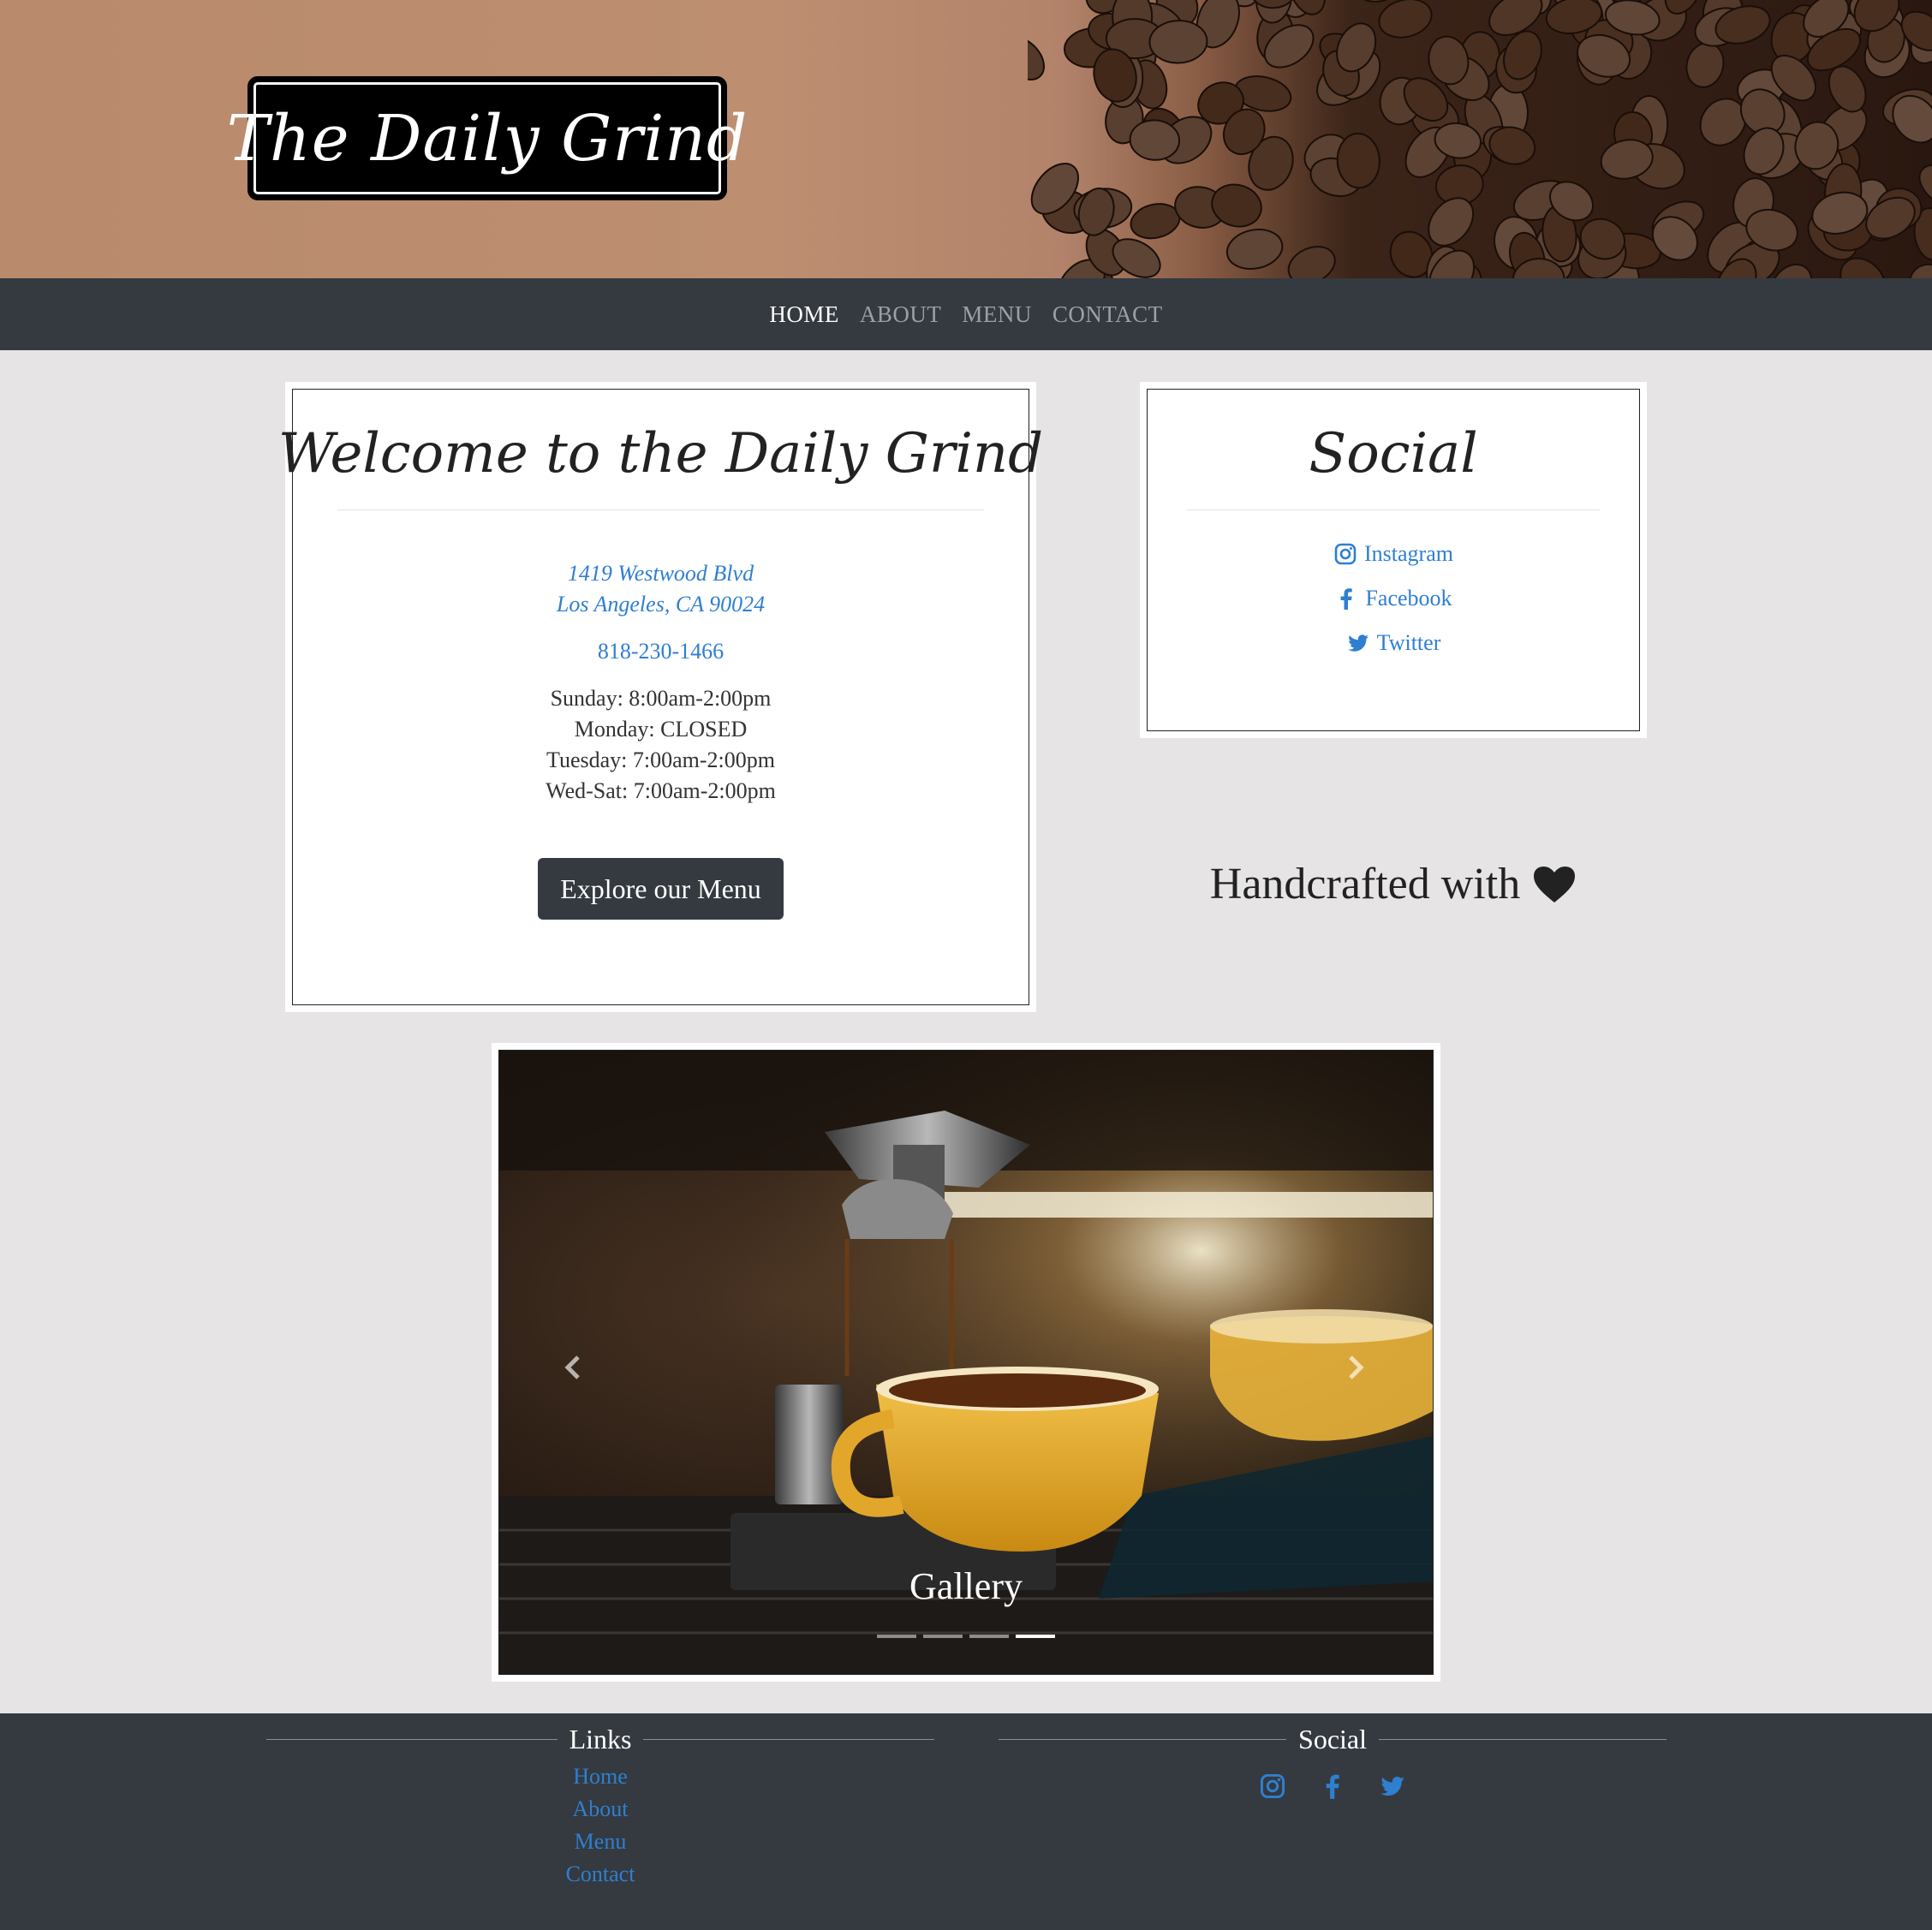 Image resolution: width=1932 pixels, height=1930 pixels. I want to click on explore-menu-button: Explore our Menu, so click(661, 889).